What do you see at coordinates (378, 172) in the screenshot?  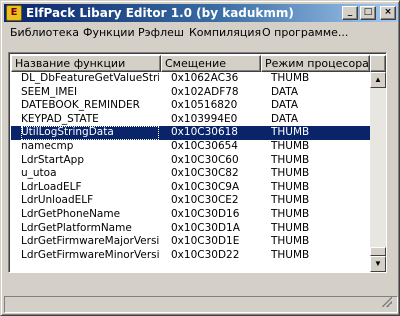 I see `vertical-scrollbar: ▲ ▼` at bounding box center [378, 172].